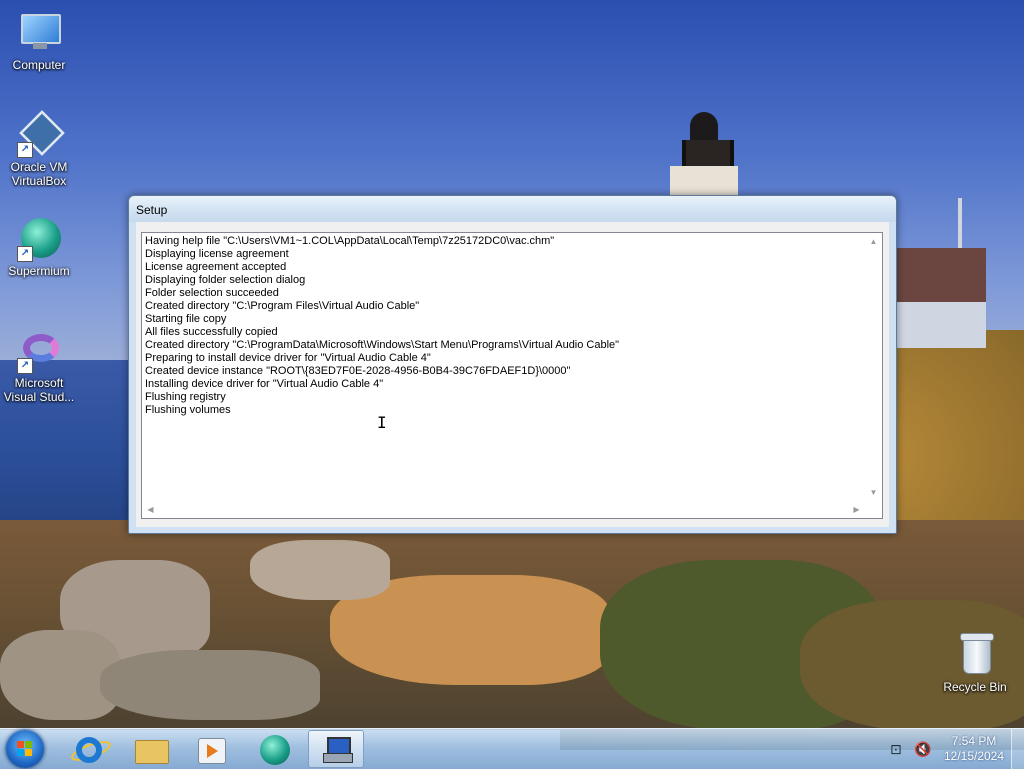 This screenshot has width=1024, height=769. I want to click on volume-muted-icon: 🔇, so click(922, 749).